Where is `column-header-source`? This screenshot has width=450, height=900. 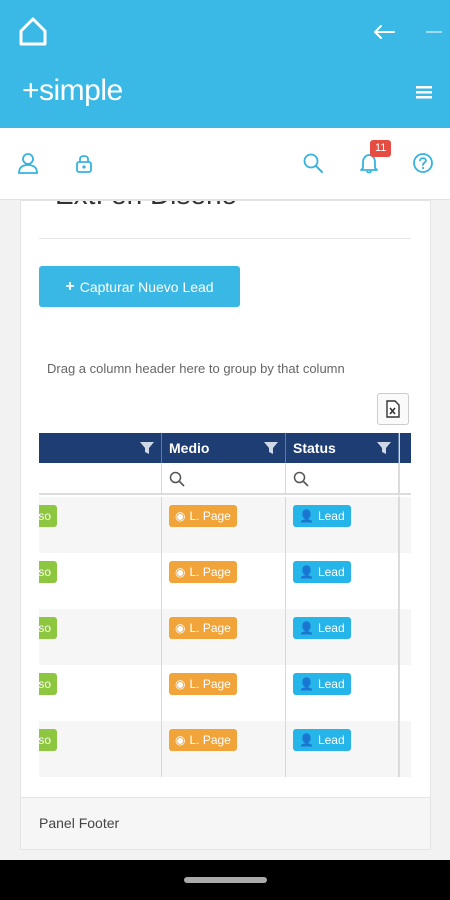 column-header-source is located at coordinates (100, 448).